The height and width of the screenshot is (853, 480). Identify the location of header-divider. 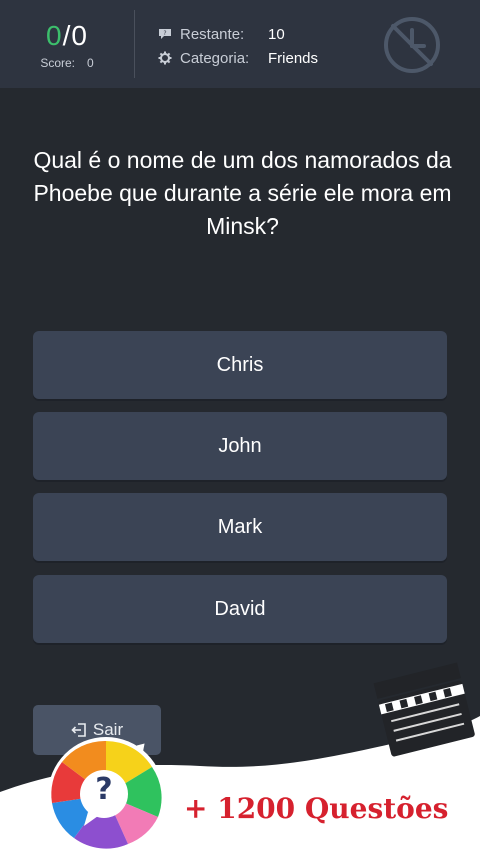
(134, 44).